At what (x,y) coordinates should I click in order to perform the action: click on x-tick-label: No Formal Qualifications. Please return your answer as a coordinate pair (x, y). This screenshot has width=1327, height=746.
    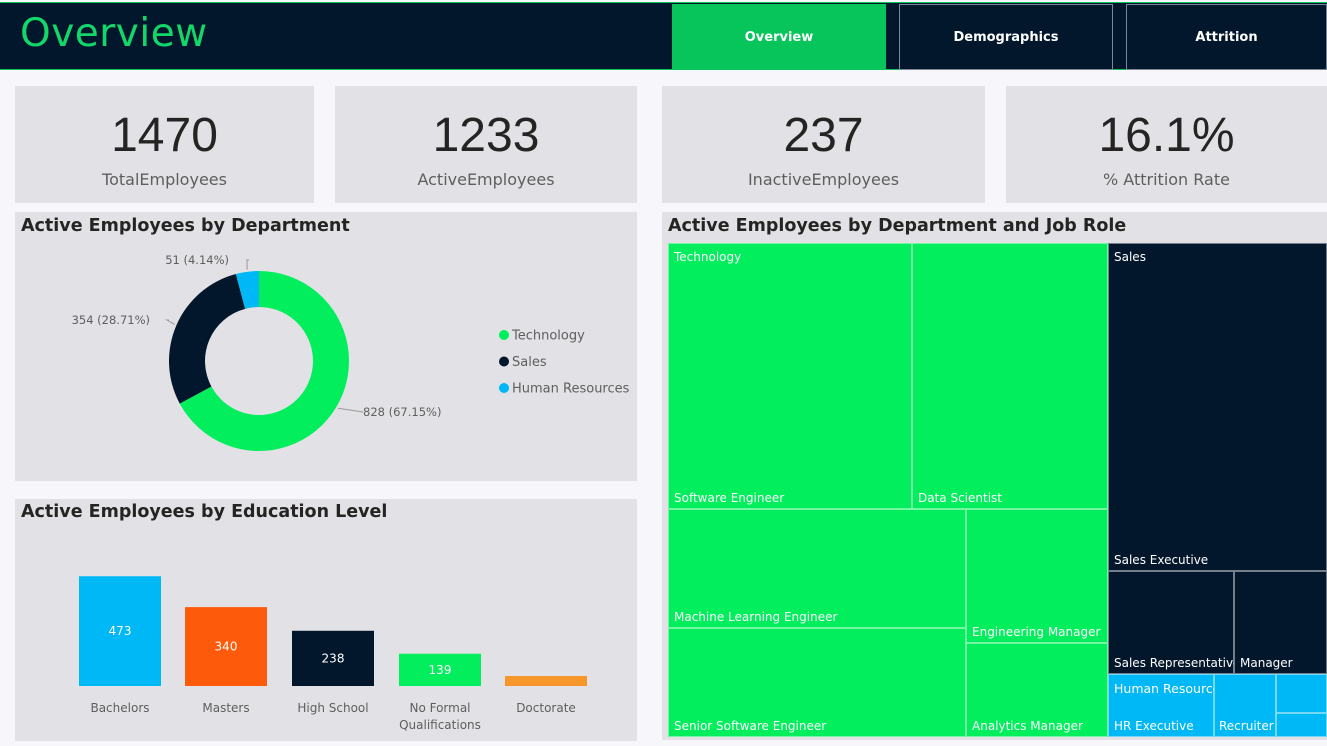
    Looking at the image, I should click on (440, 716).